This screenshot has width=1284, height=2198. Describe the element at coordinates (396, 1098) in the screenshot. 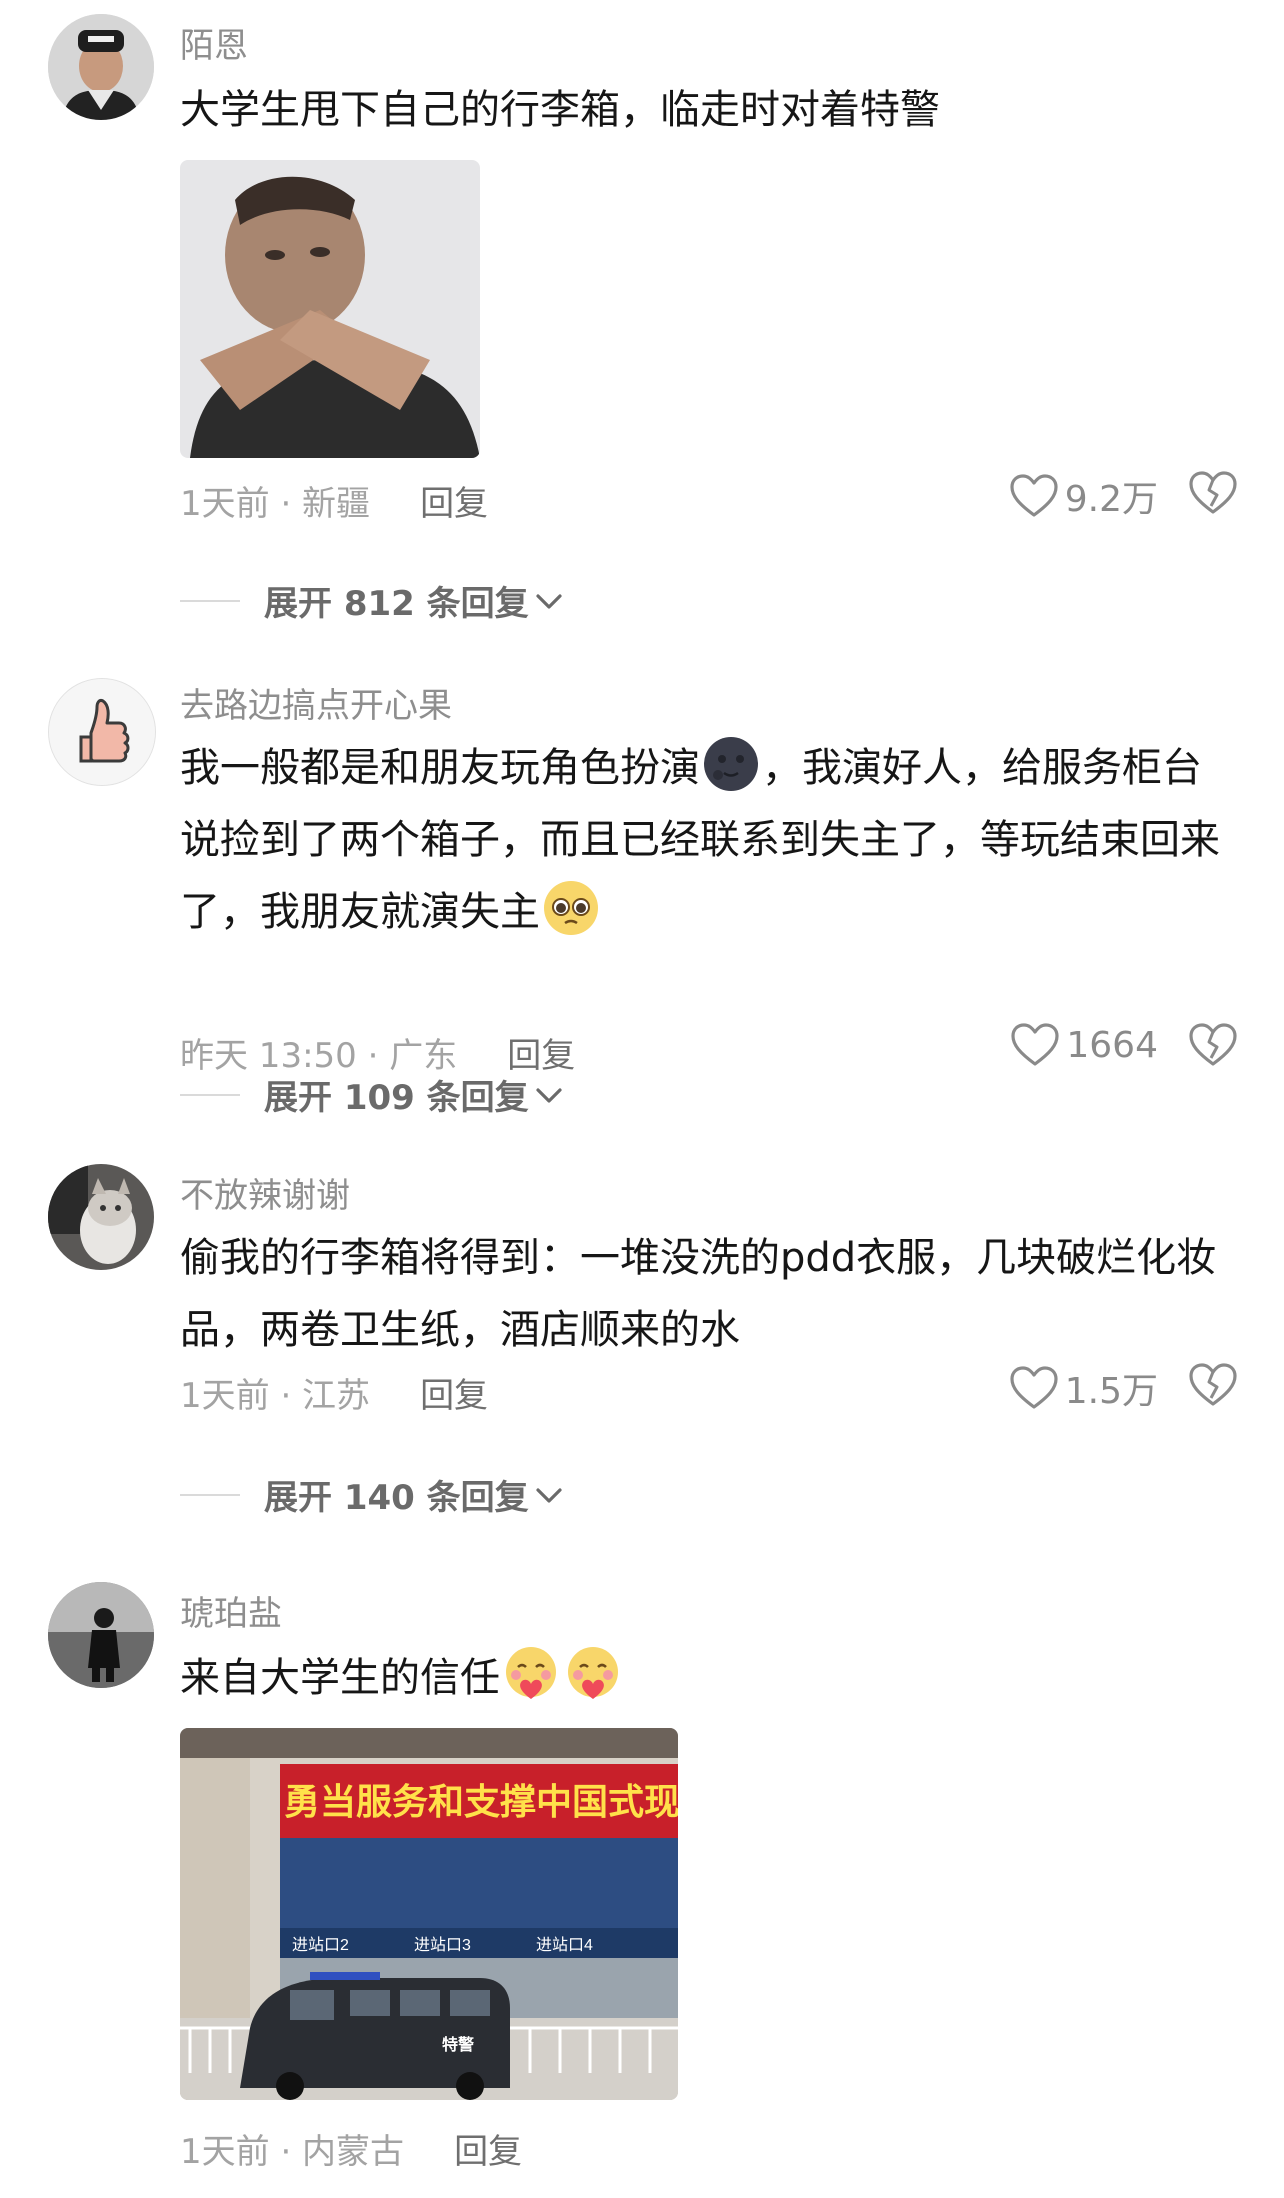

I see `expand-replies-label: 展开 109 条回复` at that location.